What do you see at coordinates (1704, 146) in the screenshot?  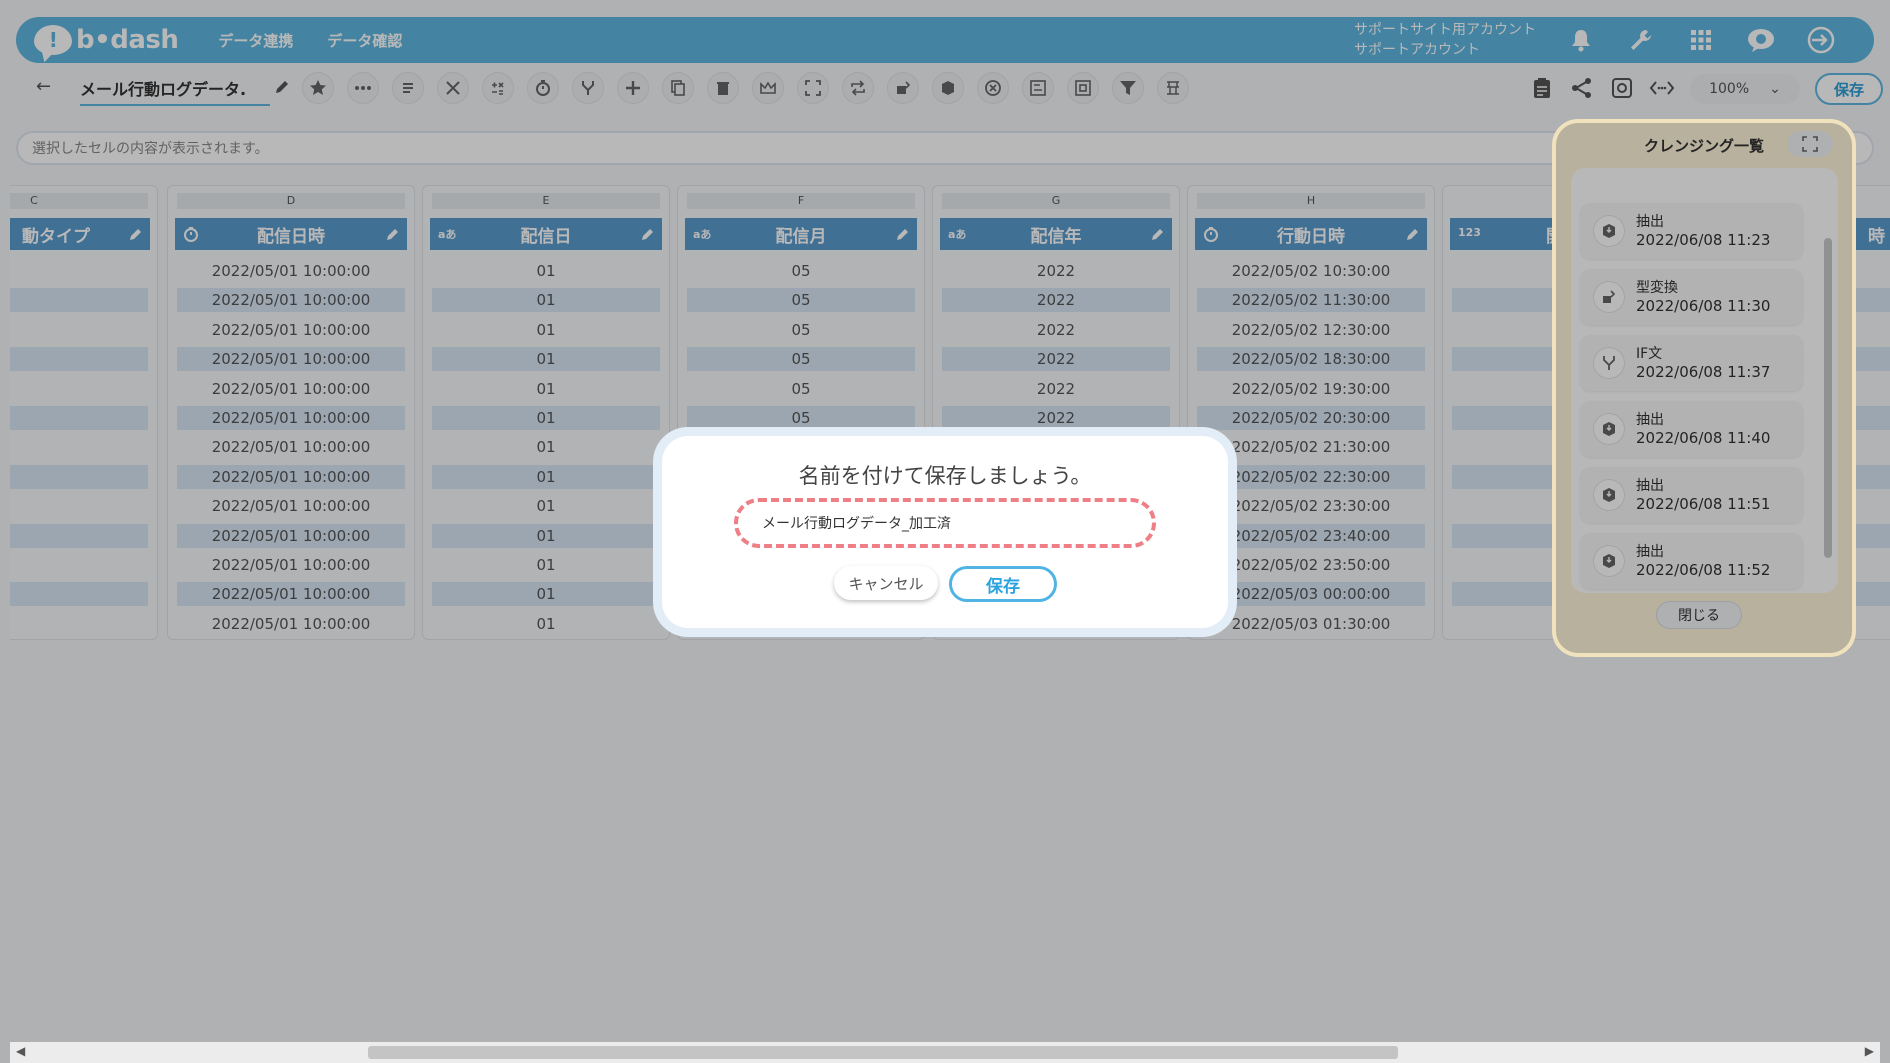 I see `panel-title: クレンジング一覧` at bounding box center [1704, 146].